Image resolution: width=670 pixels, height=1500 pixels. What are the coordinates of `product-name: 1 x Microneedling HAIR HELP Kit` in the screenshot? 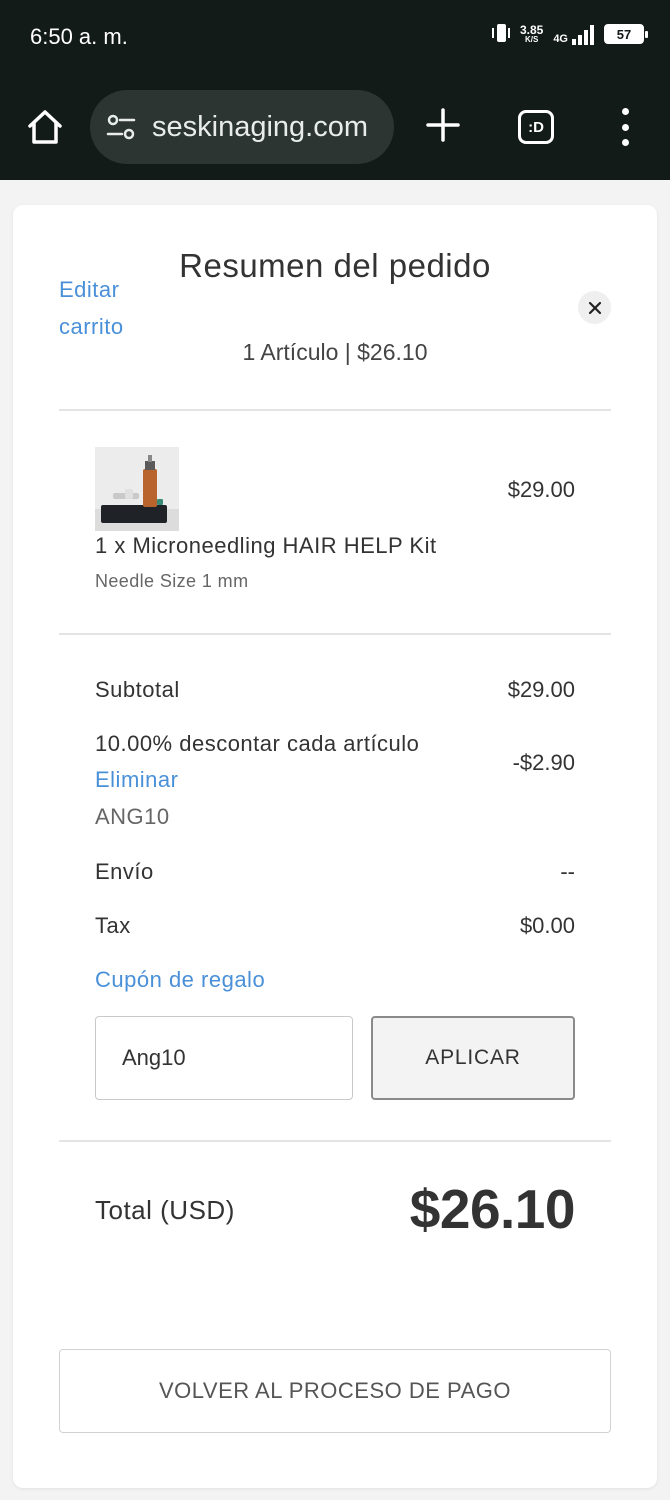 It's located at (266, 545).